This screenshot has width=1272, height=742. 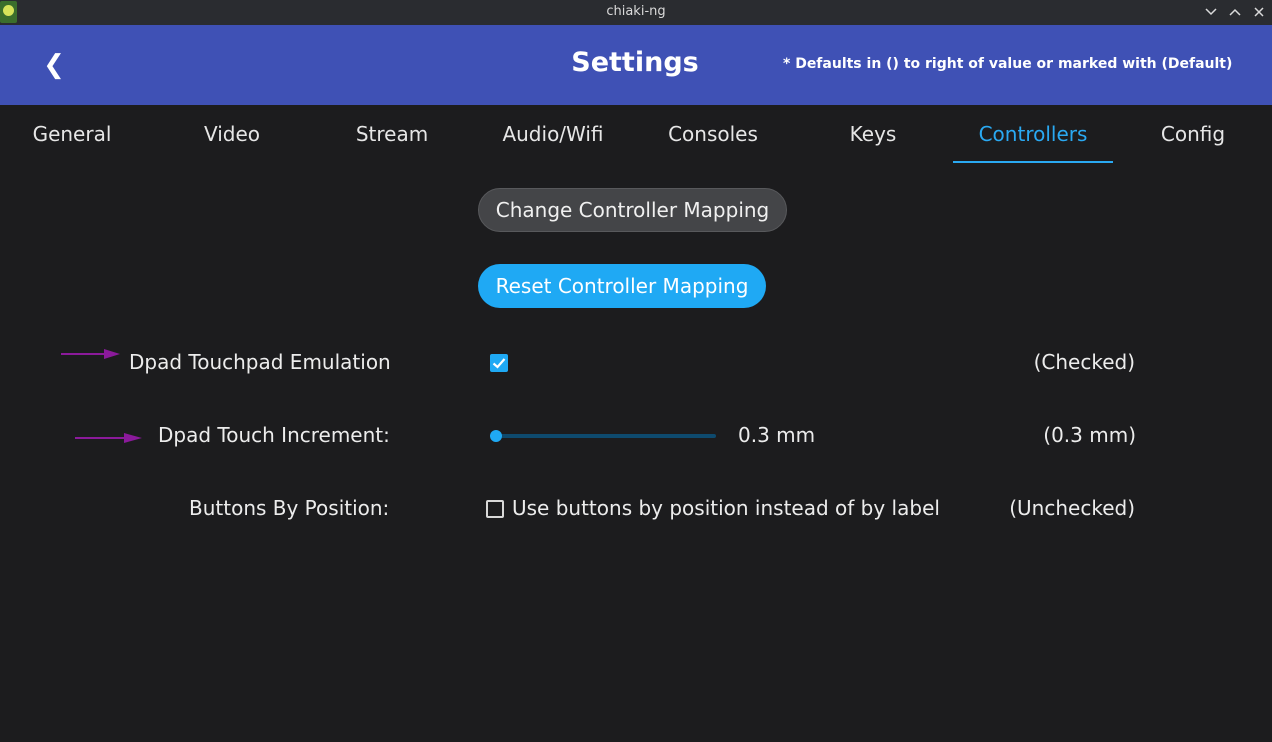 I want to click on minimize-icon, so click(x=1211, y=12).